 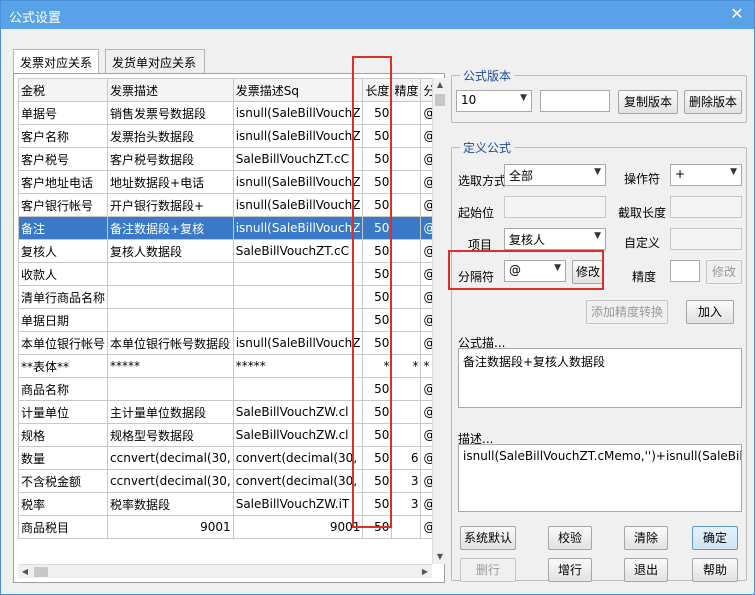 What do you see at coordinates (627, 312) in the screenshot?
I see `add-precision-button: 添加精度转换` at bounding box center [627, 312].